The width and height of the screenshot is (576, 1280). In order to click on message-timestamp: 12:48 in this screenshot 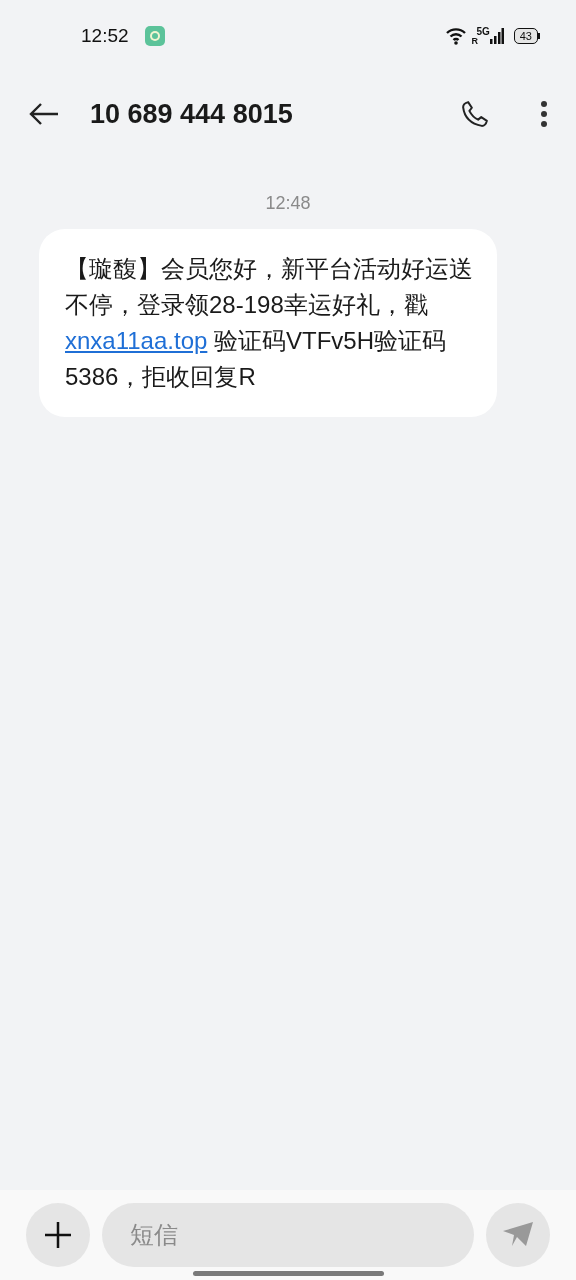, I will do `click(288, 203)`.